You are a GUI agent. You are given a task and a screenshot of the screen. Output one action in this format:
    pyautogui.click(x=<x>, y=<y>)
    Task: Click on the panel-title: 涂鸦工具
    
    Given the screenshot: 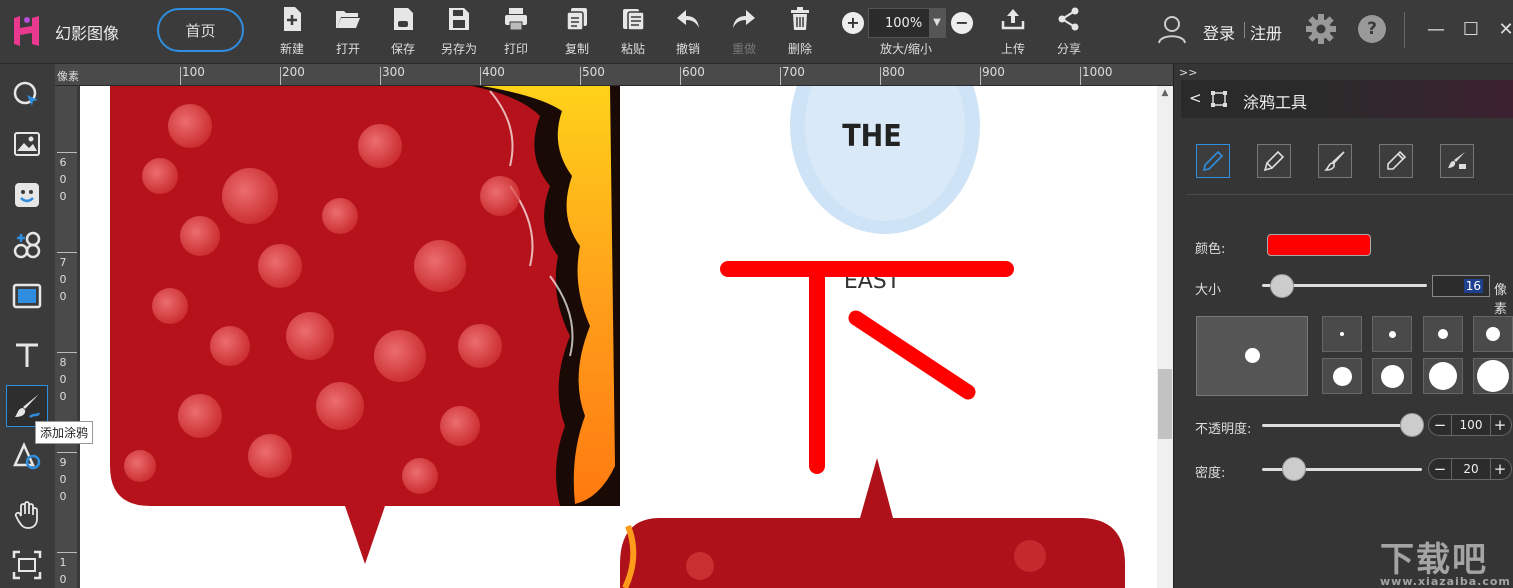 What is the action you would take?
    pyautogui.click(x=1275, y=102)
    